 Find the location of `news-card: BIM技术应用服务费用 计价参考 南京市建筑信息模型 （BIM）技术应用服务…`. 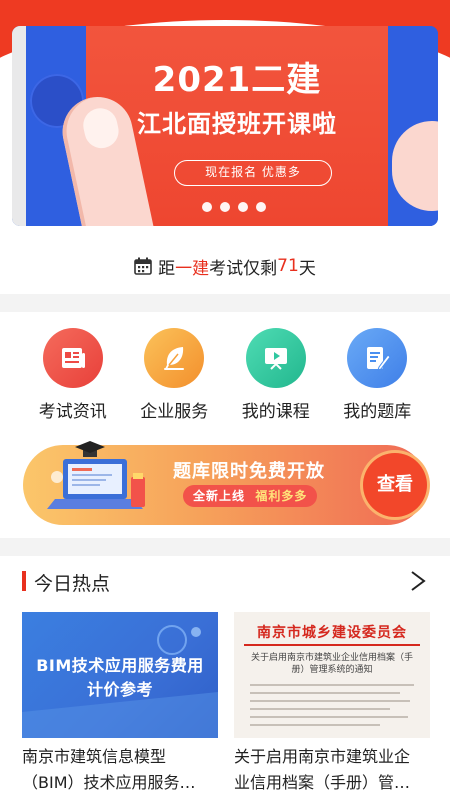

news-card: BIM技术应用服务费用 计价参考 南京市建筑信息模型 （BIM）技术应用服务… is located at coordinates (120, 704).